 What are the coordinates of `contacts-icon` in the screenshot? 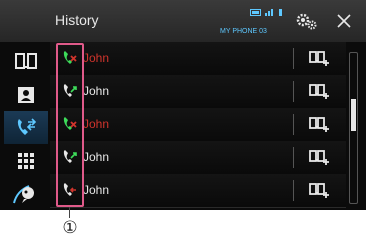 It's located at (26, 94).